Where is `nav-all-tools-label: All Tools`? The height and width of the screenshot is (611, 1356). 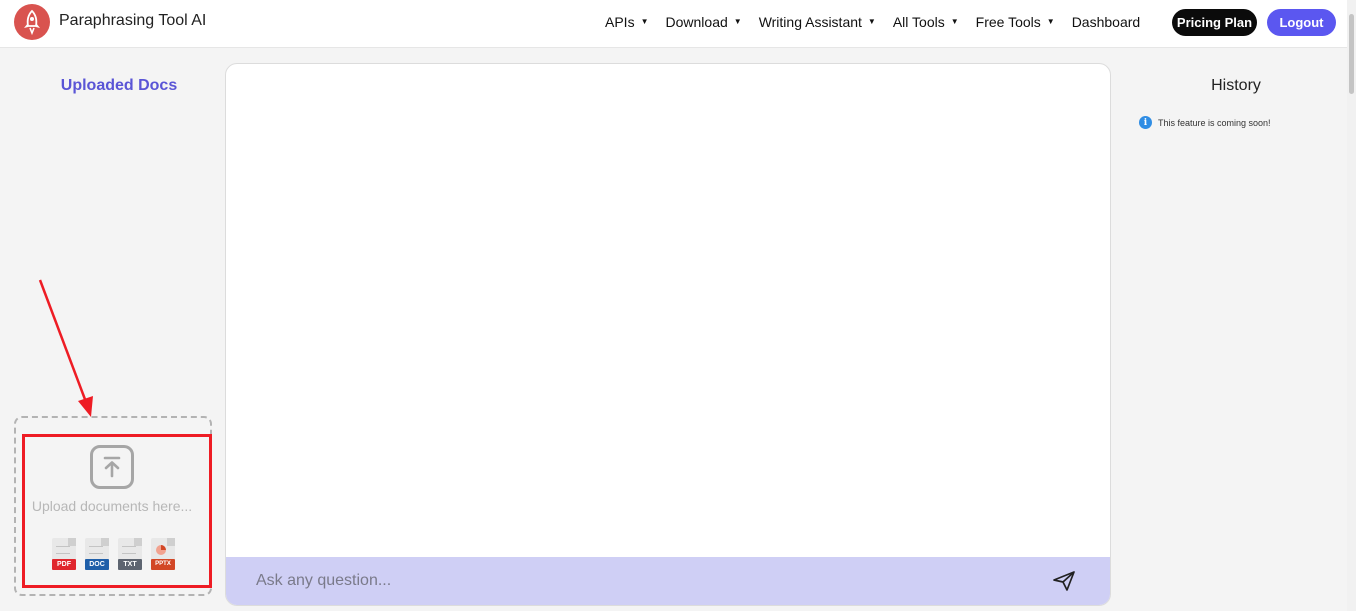 nav-all-tools-label: All Tools is located at coordinates (918, 22).